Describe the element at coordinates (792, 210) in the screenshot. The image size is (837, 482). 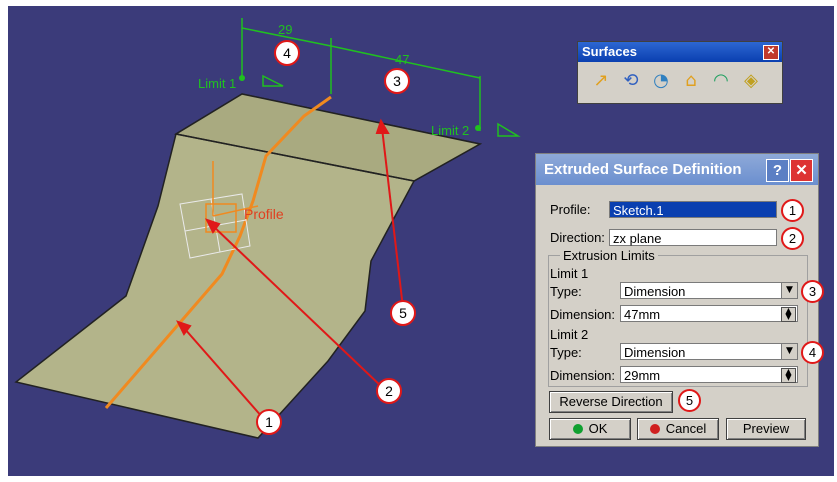
I see `dialog-callout-1: 1` at that location.